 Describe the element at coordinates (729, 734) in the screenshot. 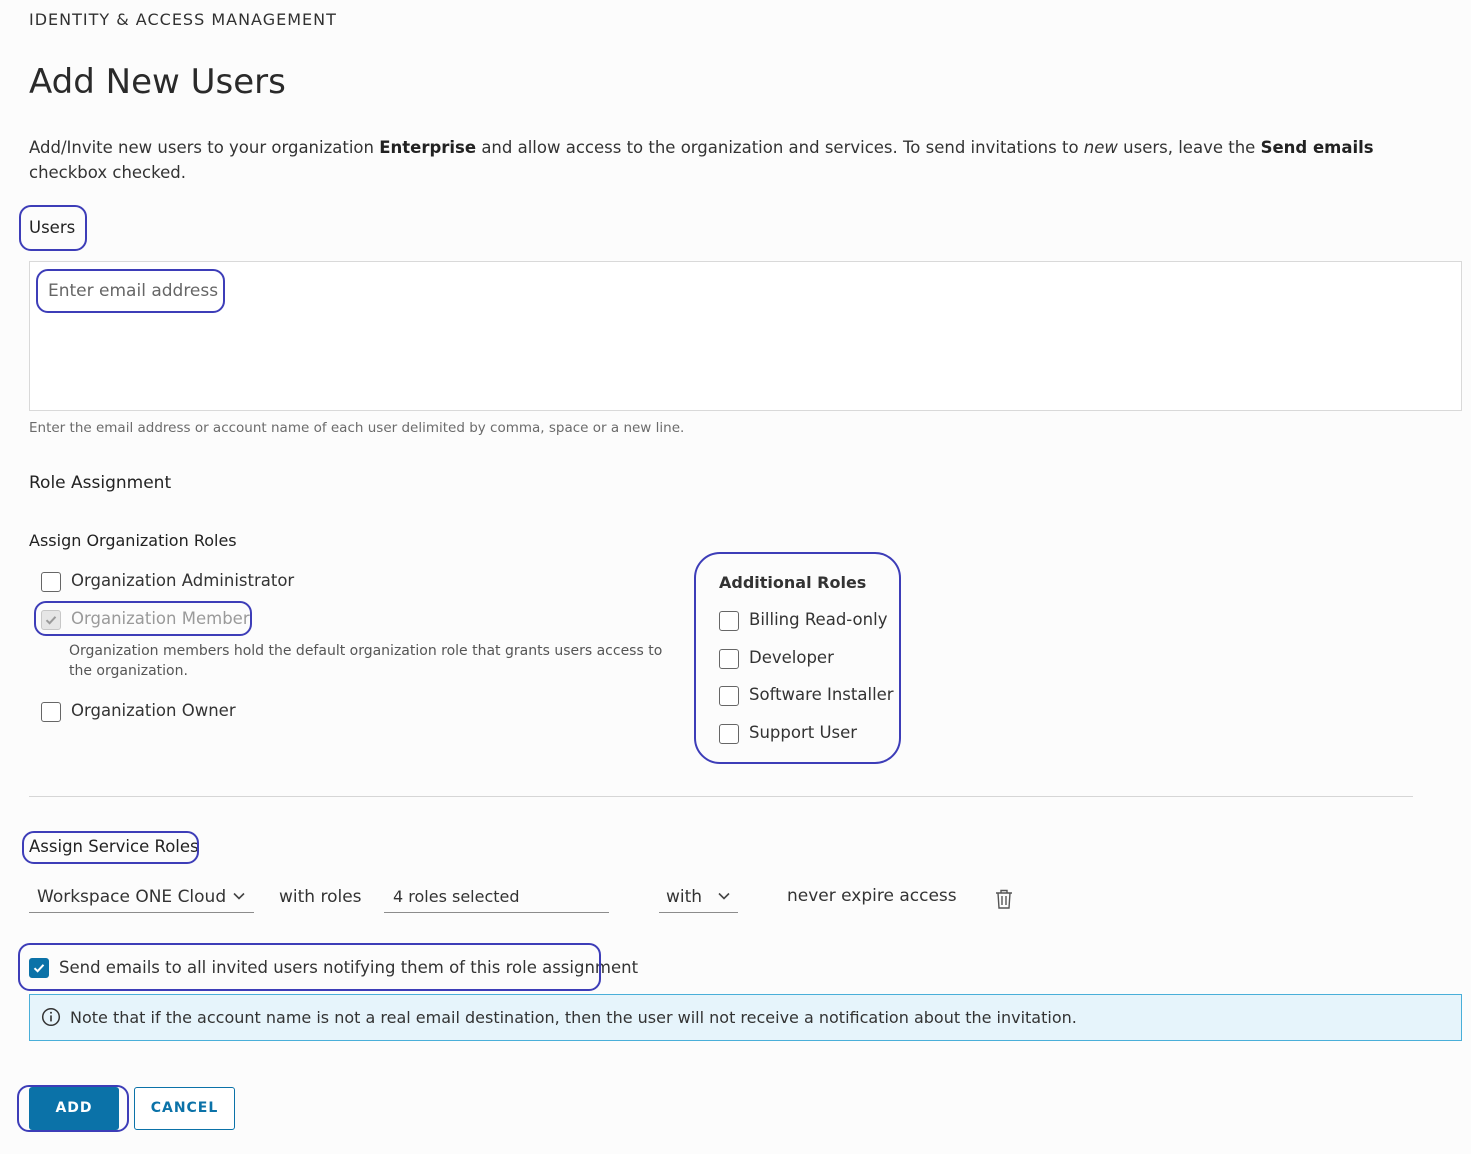

I see `support-user-checkbox` at that location.